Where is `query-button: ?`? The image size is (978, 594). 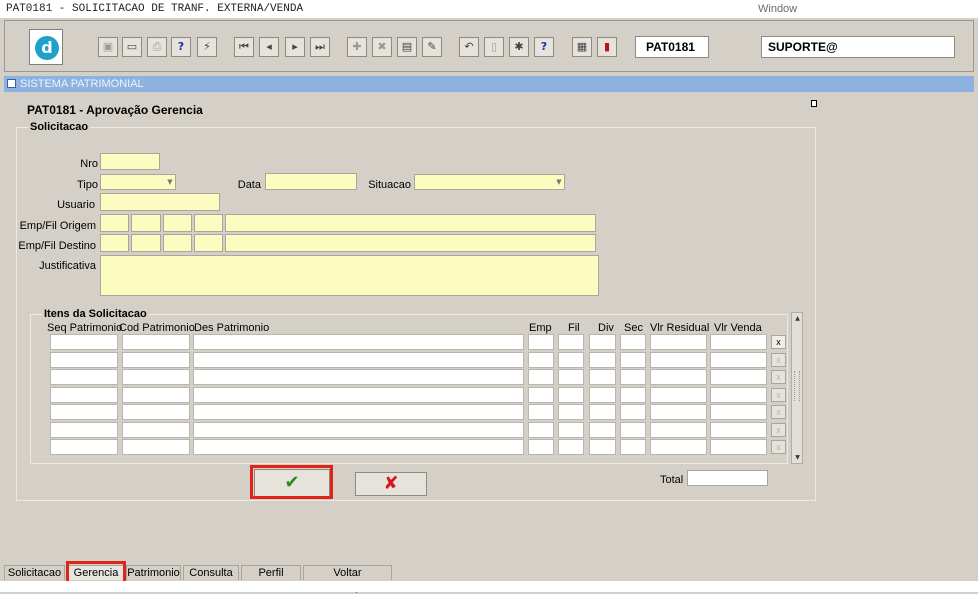 query-button: ? is located at coordinates (181, 47).